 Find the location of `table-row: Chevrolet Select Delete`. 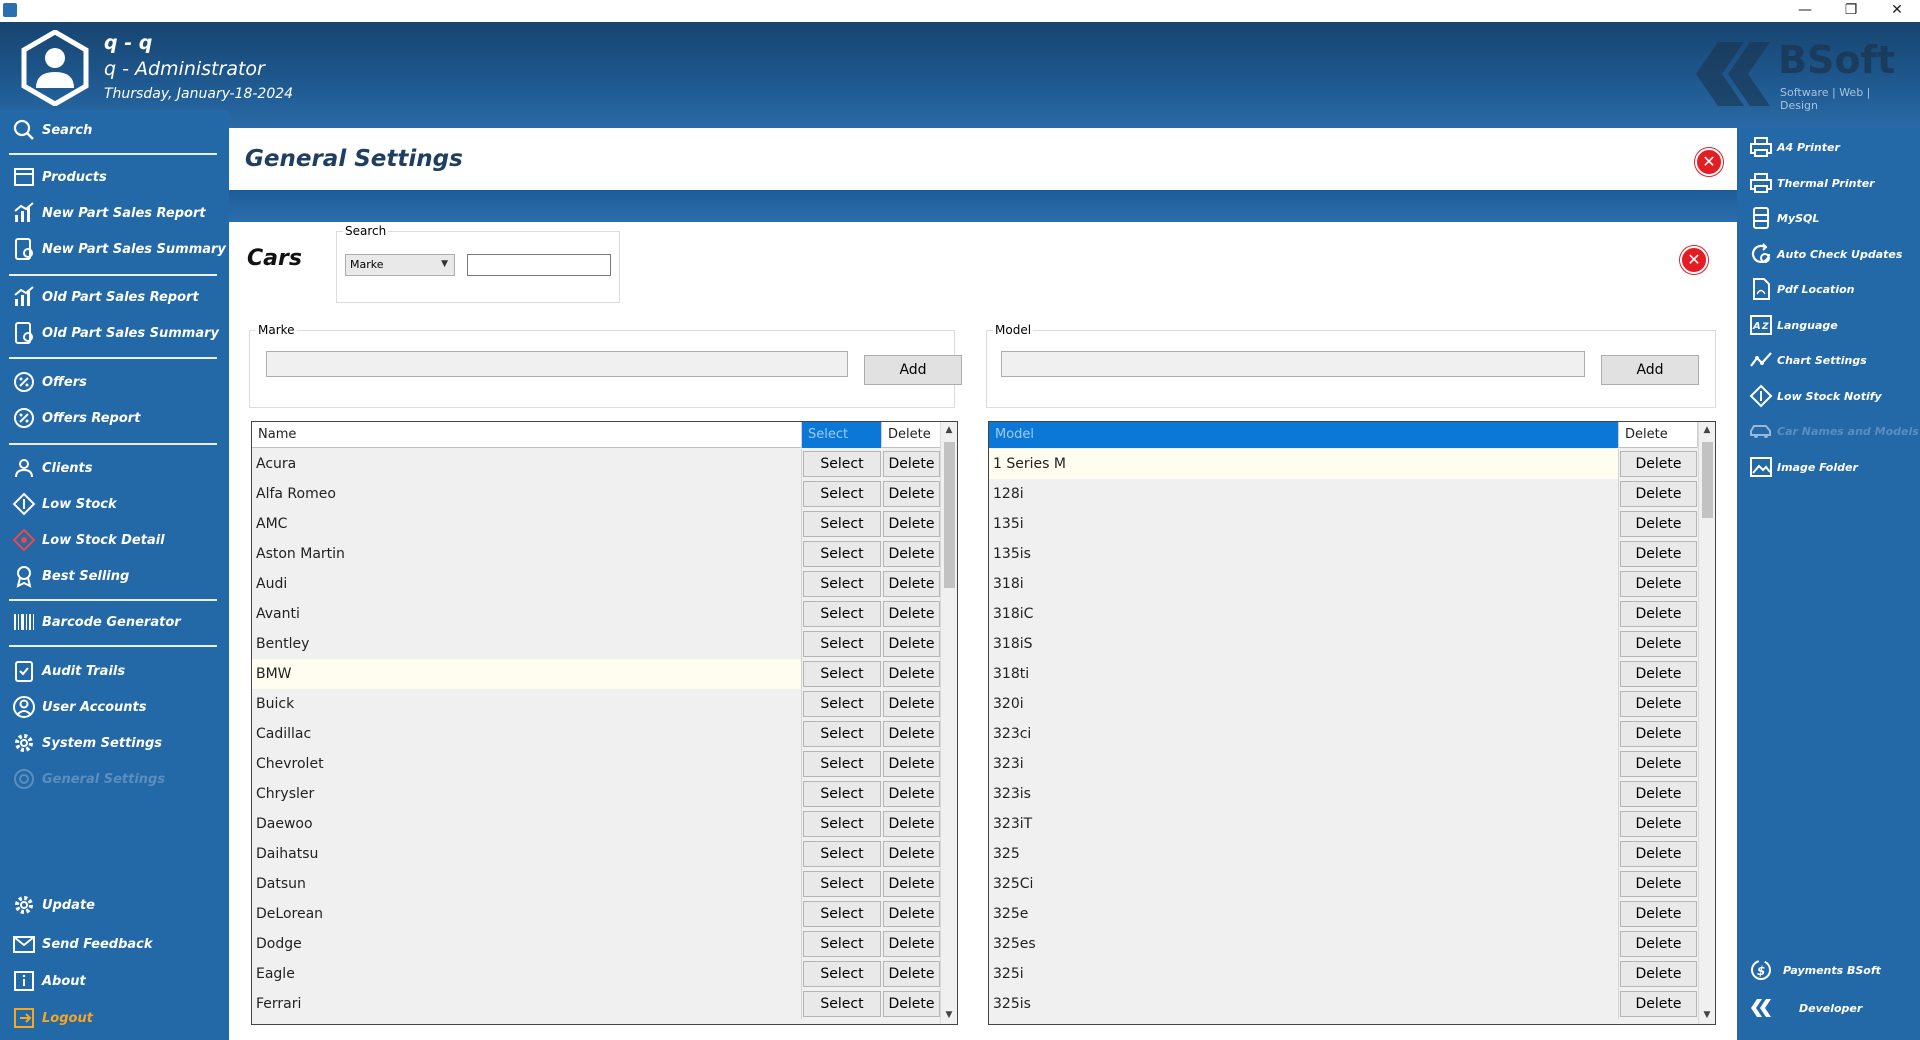

table-row: Chevrolet Select Delete is located at coordinates (596, 764).